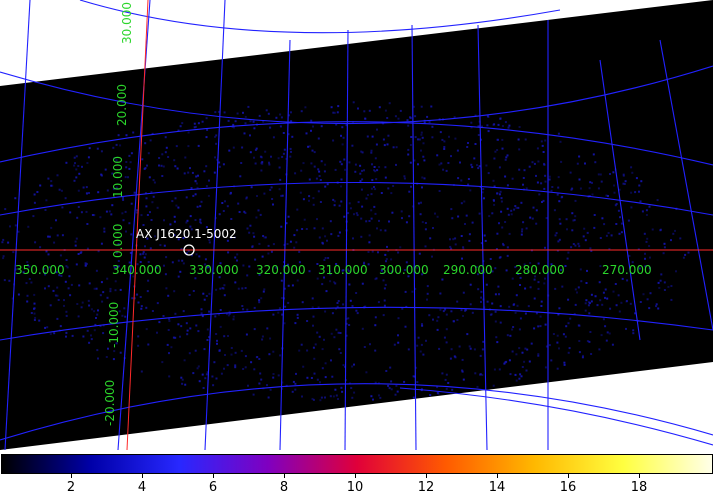  Describe the element at coordinates (639, 487) in the screenshot. I see `colorbar-tick-label: 18` at that location.